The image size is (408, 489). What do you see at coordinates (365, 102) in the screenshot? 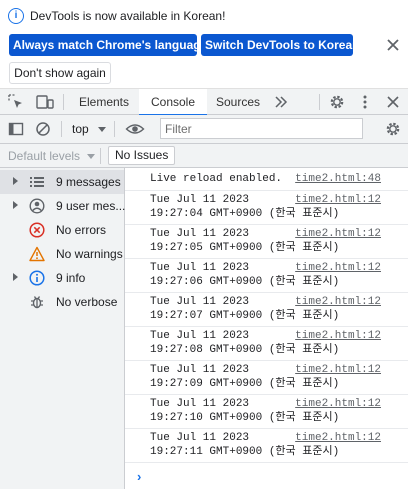
I see `more-options-icon` at bounding box center [365, 102].